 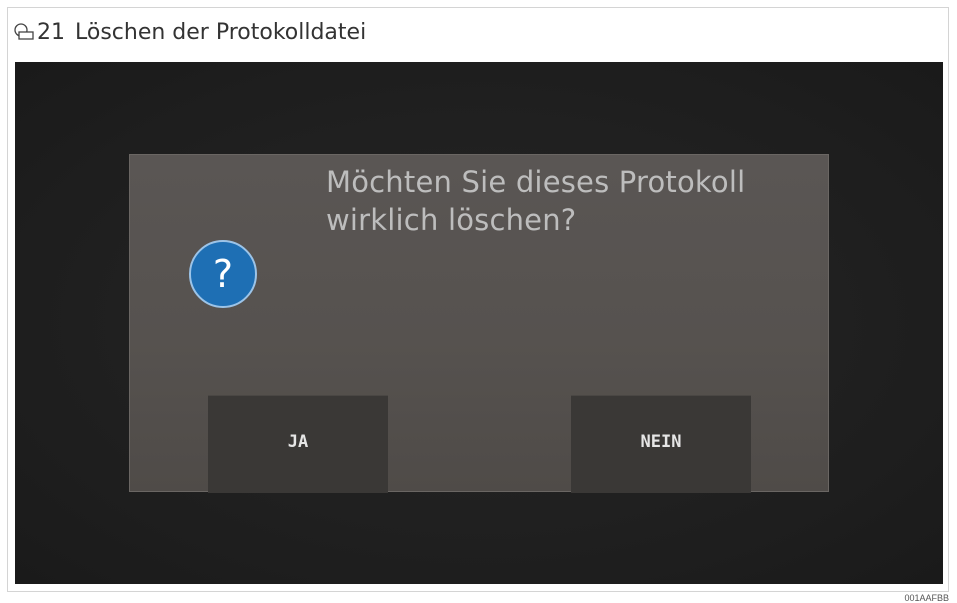 I want to click on question-glyph: ?, so click(x=223, y=274).